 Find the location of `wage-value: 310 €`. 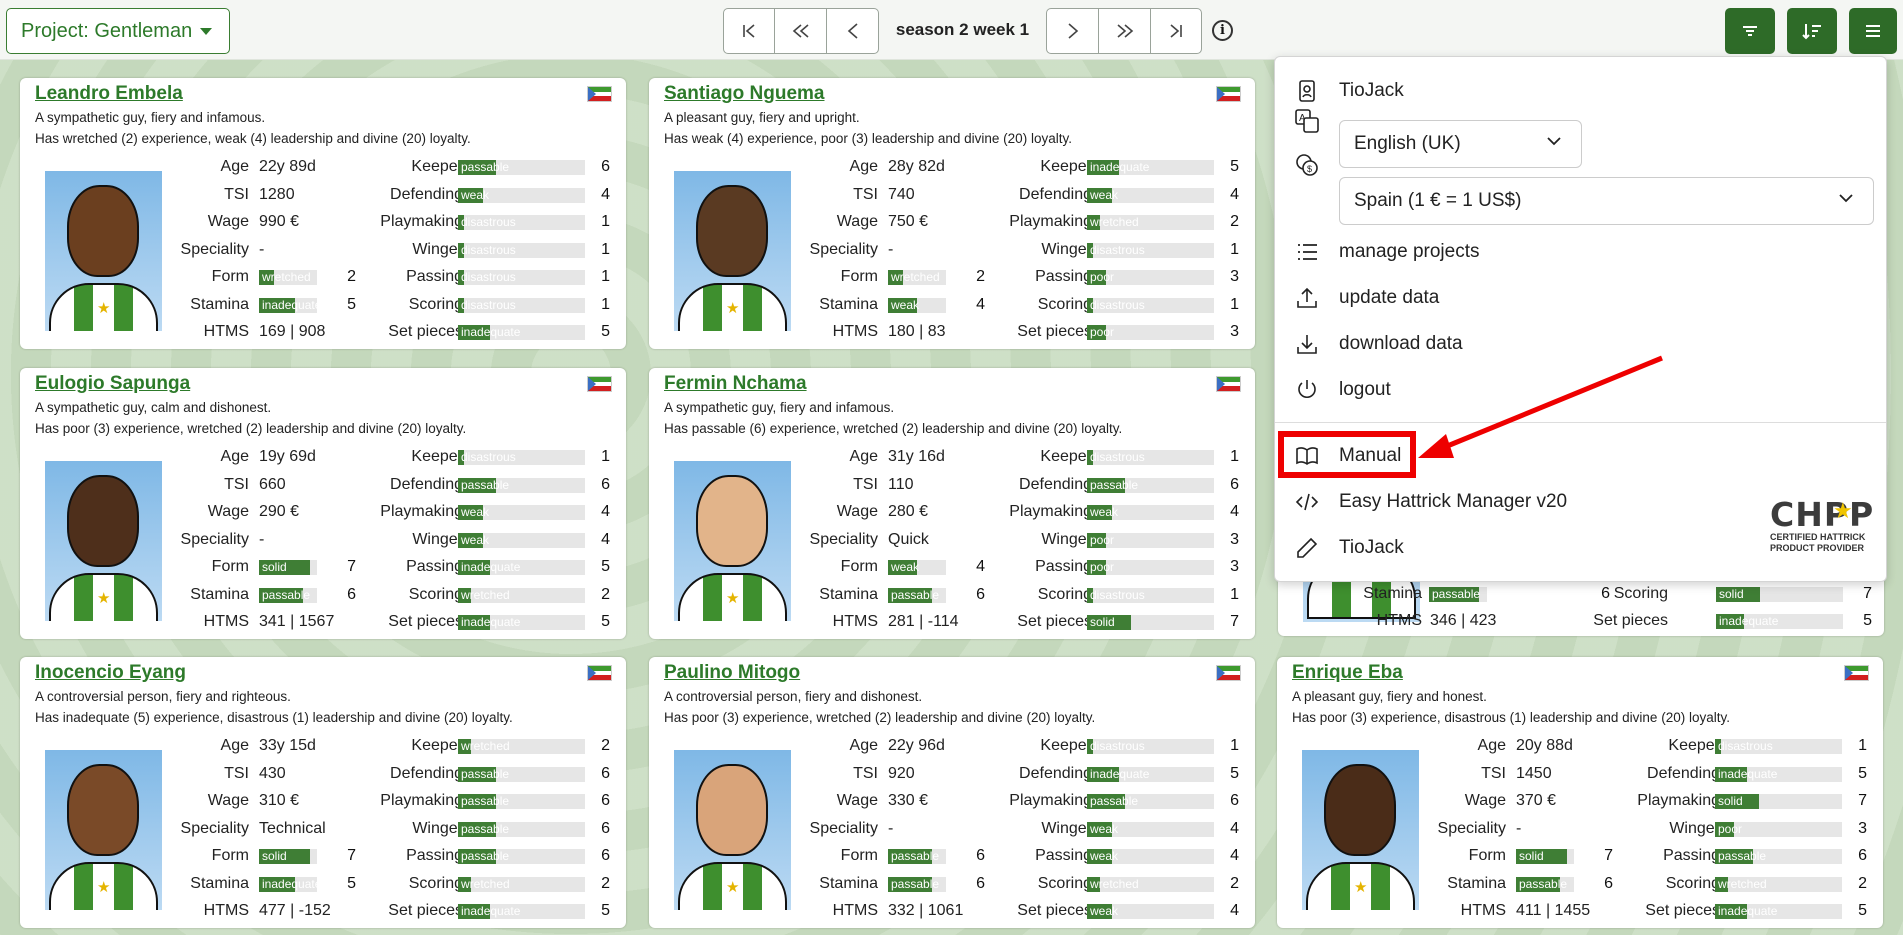

wage-value: 310 € is located at coordinates (279, 800).